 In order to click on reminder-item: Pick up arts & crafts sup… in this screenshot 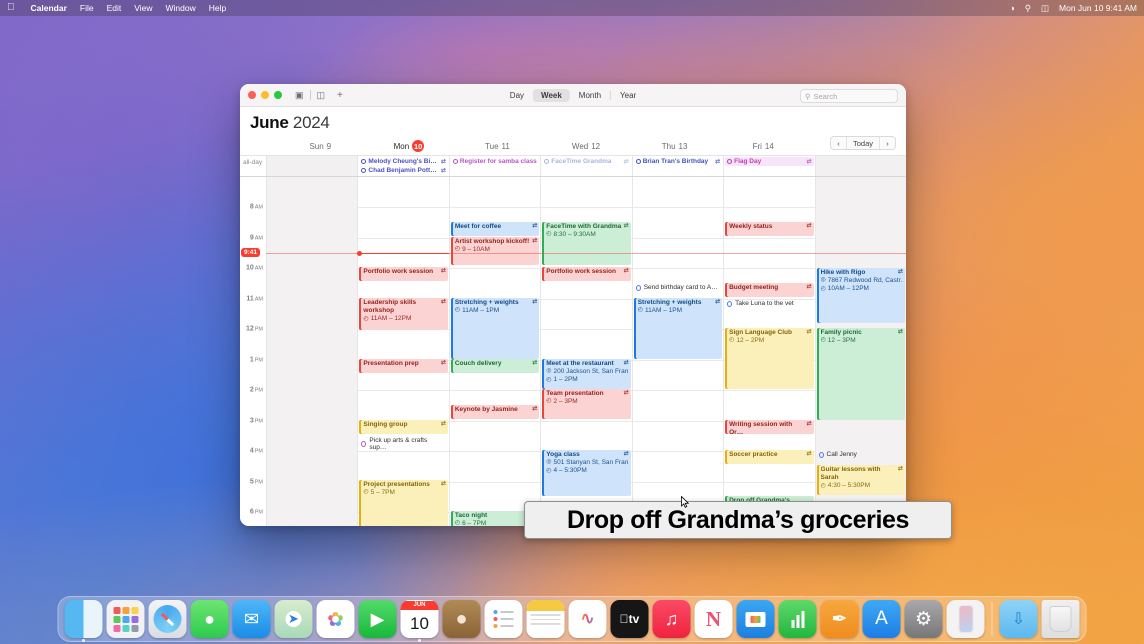, I will do `click(403, 444)`.